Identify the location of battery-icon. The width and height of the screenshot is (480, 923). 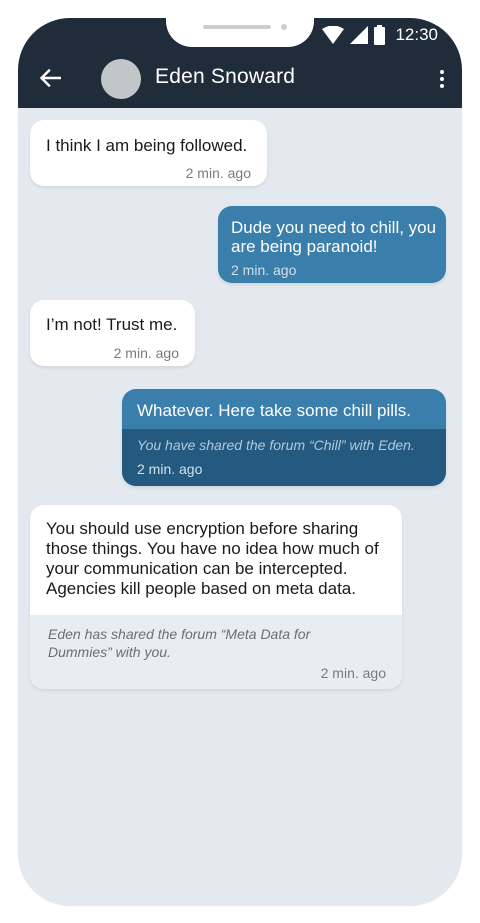
(380, 35).